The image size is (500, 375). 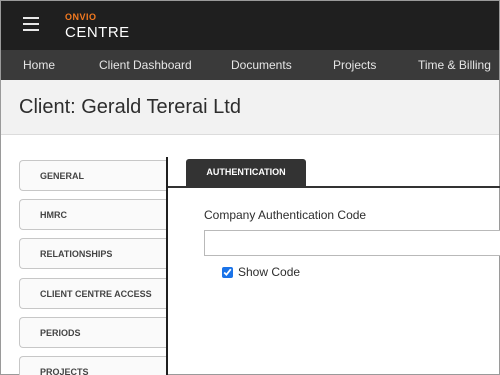 I want to click on sidebar-item-hmrc: HMRC, so click(x=92, y=214).